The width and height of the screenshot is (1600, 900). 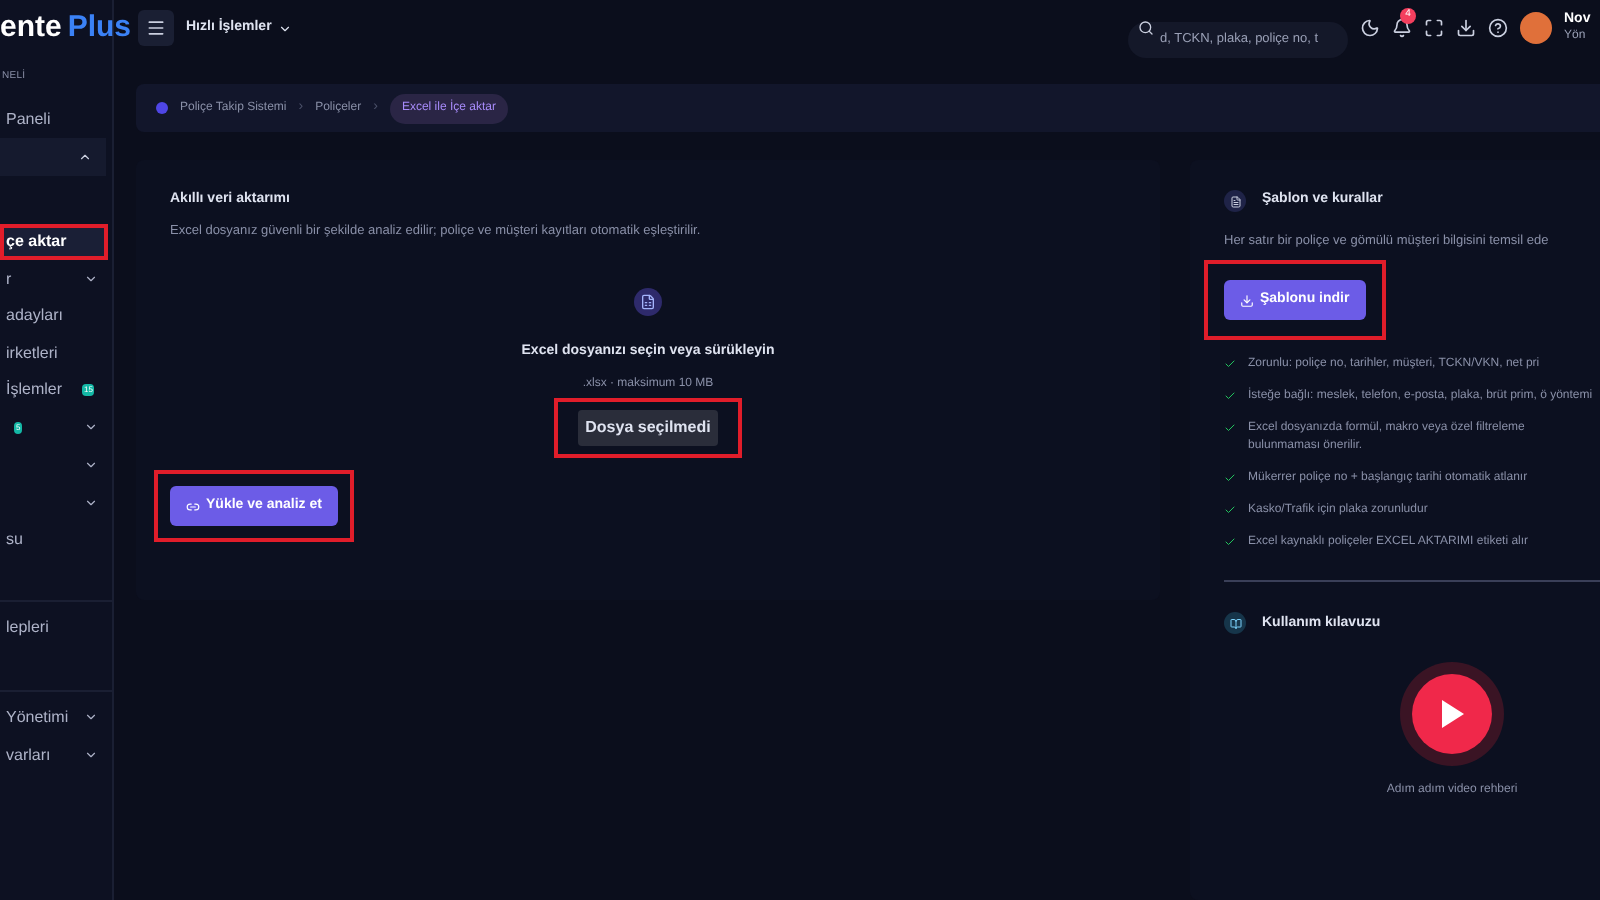 What do you see at coordinates (1402, 28) in the screenshot?
I see `notification-icon` at bounding box center [1402, 28].